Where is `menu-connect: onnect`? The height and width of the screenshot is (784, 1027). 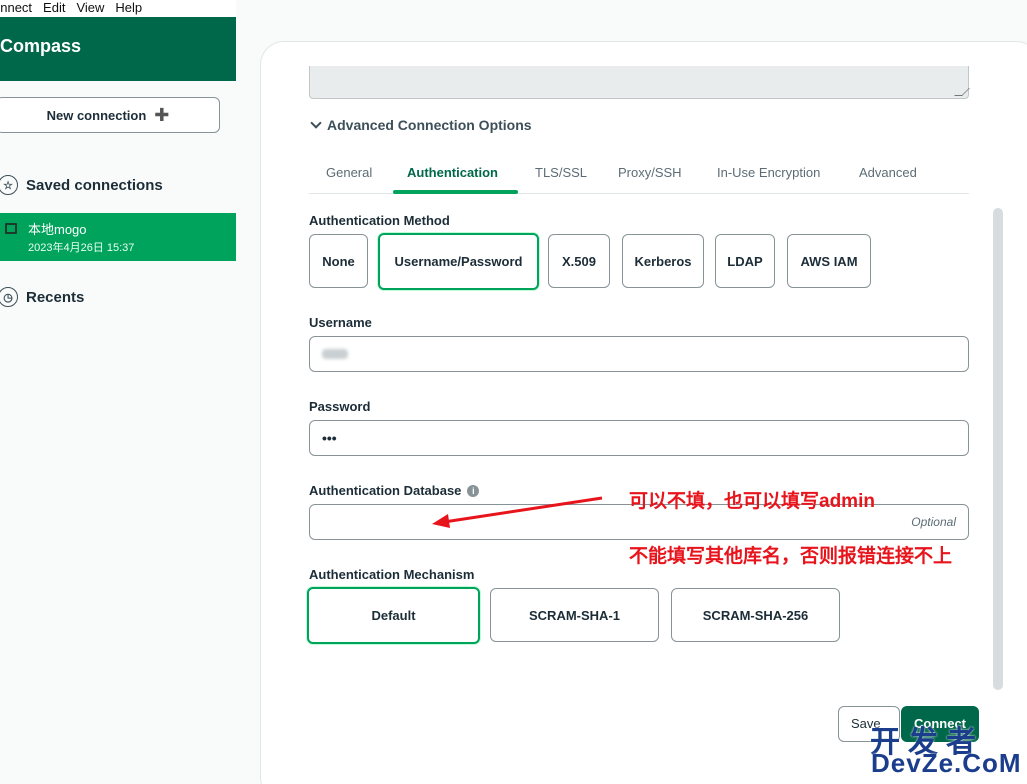 menu-connect: onnect is located at coordinates (16, 8).